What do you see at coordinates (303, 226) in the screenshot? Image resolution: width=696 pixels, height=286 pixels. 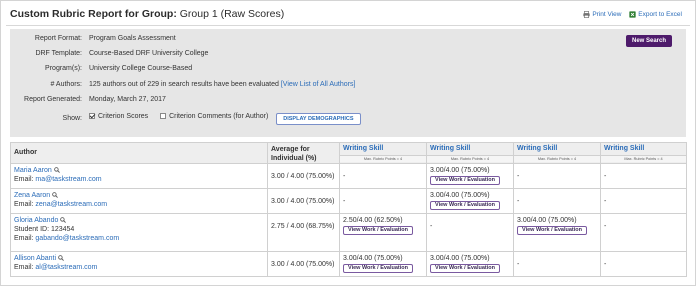 I see `average-value: 2.75 / 4.00 (68.75%)` at bounding box center [303, 226].